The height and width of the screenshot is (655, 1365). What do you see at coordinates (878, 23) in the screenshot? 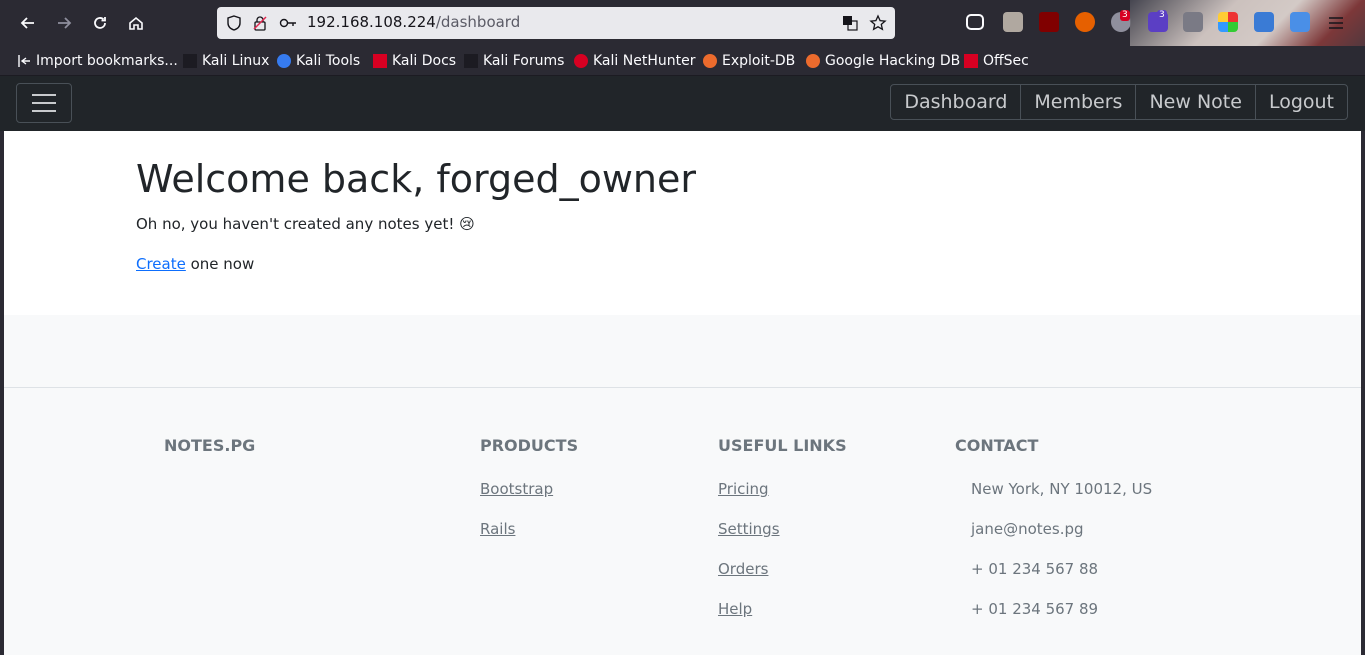
I see `bookmark-star-icon` at bounding box center [878, 23].